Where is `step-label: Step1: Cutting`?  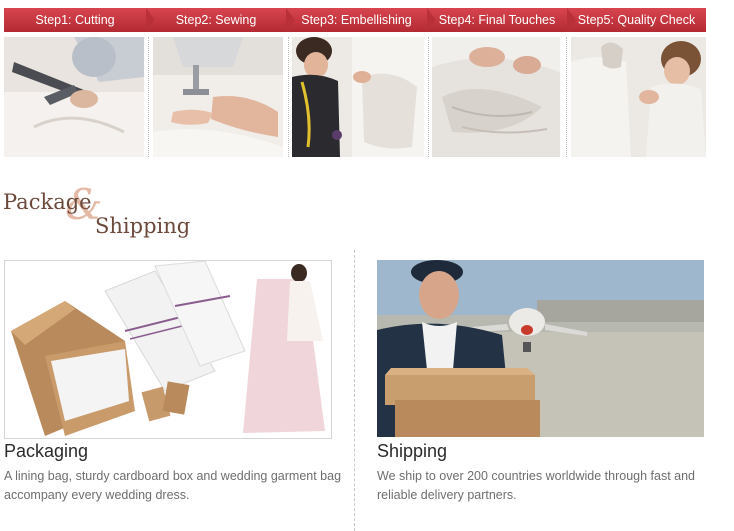 step-label: Step1: Cutting is located at coordinates (75, 20).